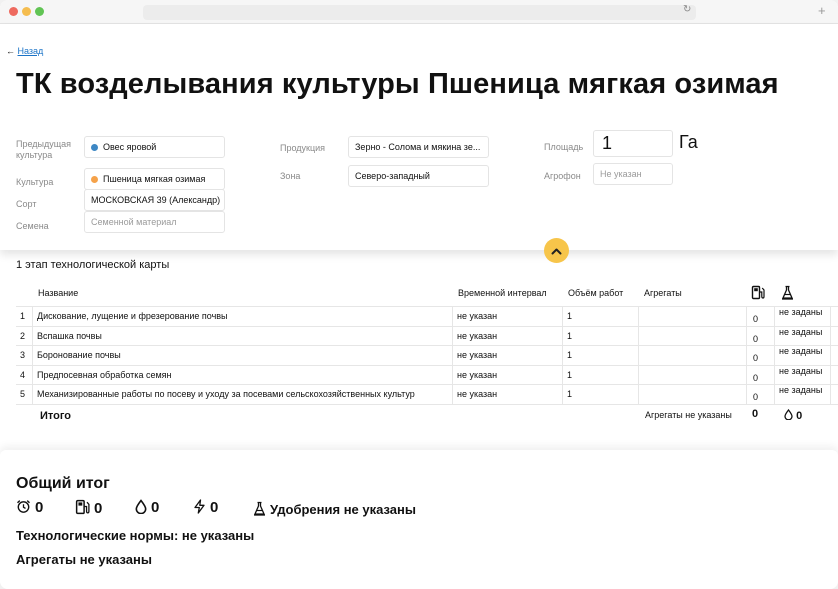 This screenshot has width=838, height=589. What do you see at coordinates (23, 394) in the screenshot?
I see `row-number: 5` at bounding box center [23, 394].